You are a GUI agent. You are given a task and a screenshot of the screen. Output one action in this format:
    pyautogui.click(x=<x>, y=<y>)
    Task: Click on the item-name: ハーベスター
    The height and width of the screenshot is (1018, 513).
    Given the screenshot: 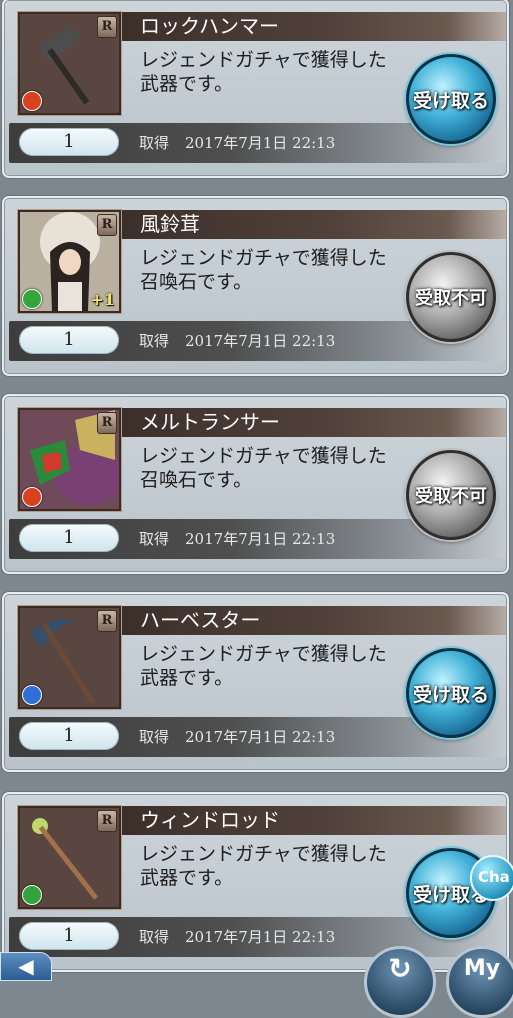 What is the action you would take?
    pyautogui.click(x=314, y=620)
    